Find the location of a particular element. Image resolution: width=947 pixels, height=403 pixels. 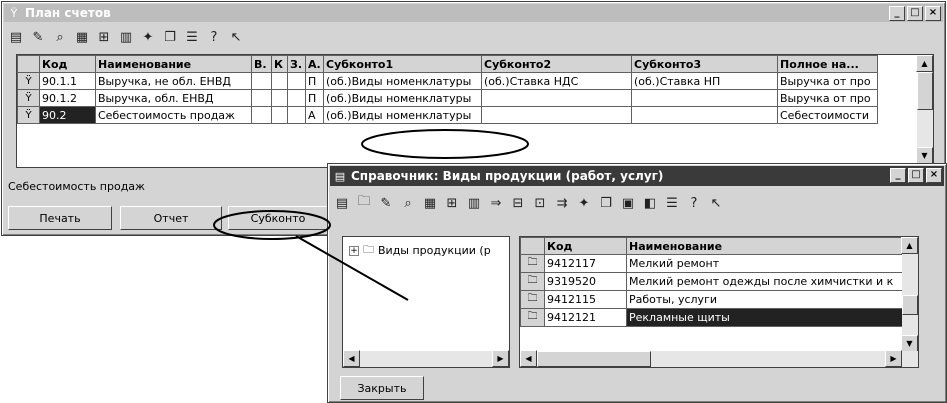

col-header-k: К is located at coordinates (279, 64).